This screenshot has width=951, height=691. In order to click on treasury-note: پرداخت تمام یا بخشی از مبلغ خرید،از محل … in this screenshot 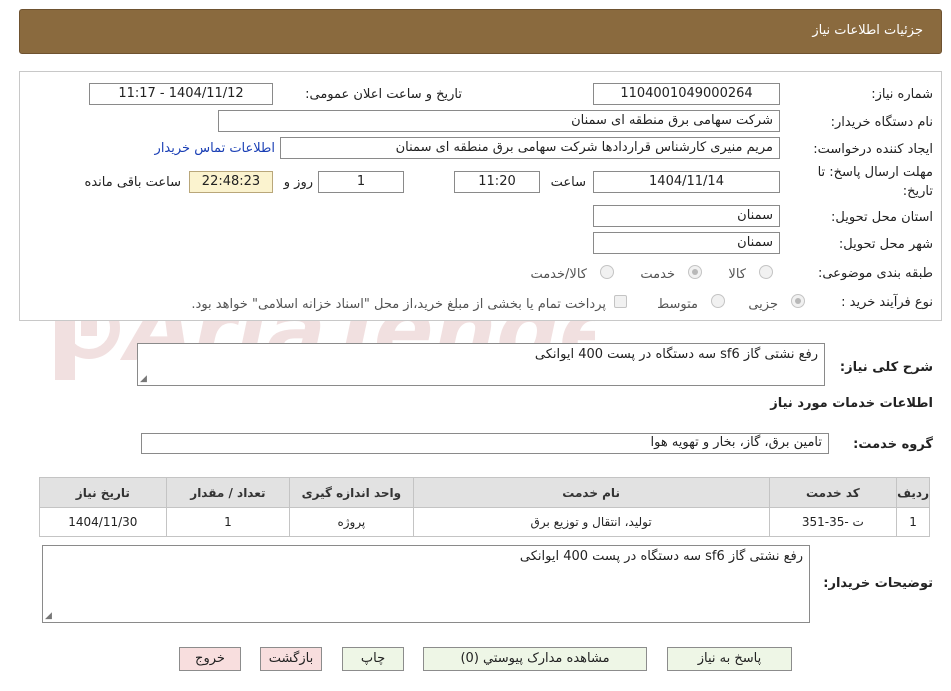, I will do `click(398, 304)`.